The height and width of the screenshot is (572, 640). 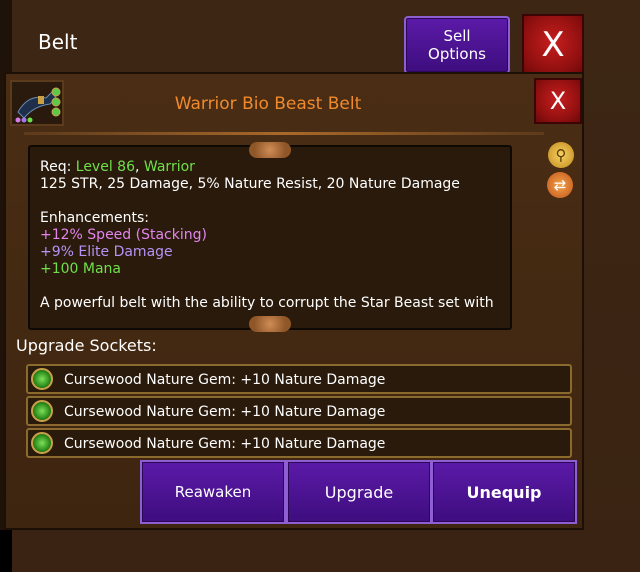 I want to click on scroll-down-handle, so click(x=270, y=324).